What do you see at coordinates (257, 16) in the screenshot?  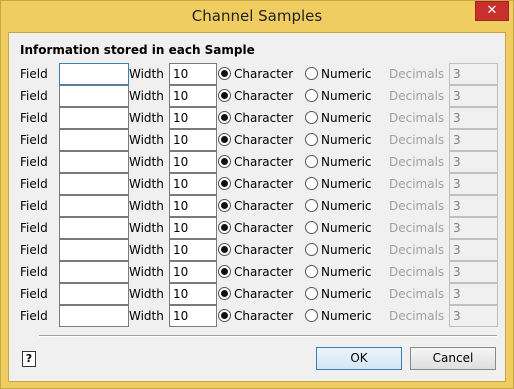 I see `title-bar: Channel Samples ✕` at bounding box center [257, 16].